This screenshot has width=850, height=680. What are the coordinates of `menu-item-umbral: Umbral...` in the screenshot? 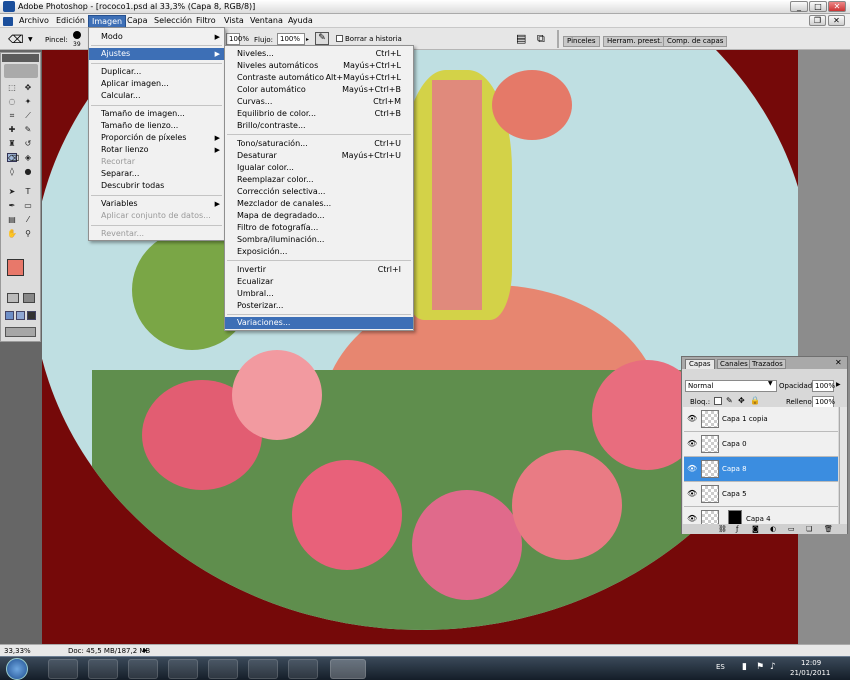 It's located at (319, 294).